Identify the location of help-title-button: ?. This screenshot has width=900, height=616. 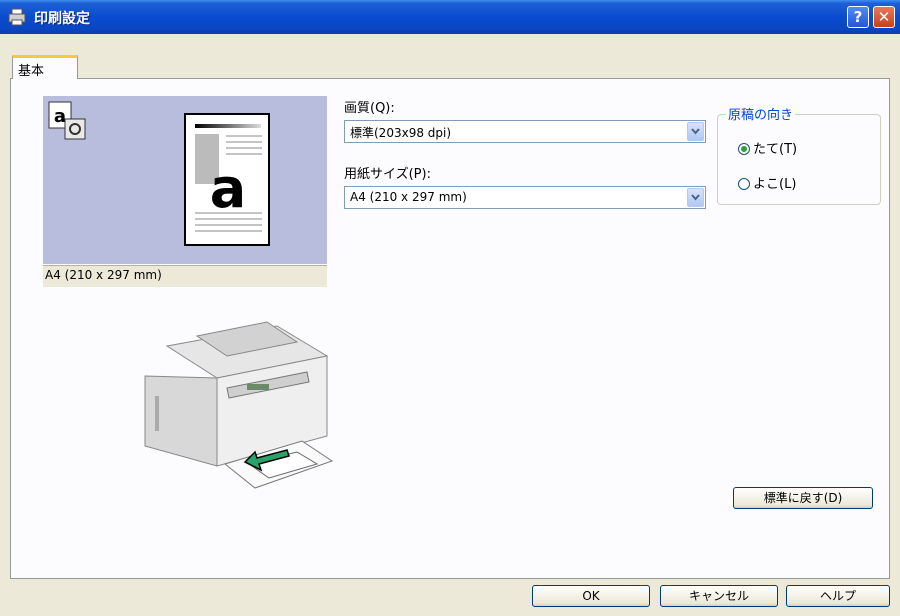
(858, 17).